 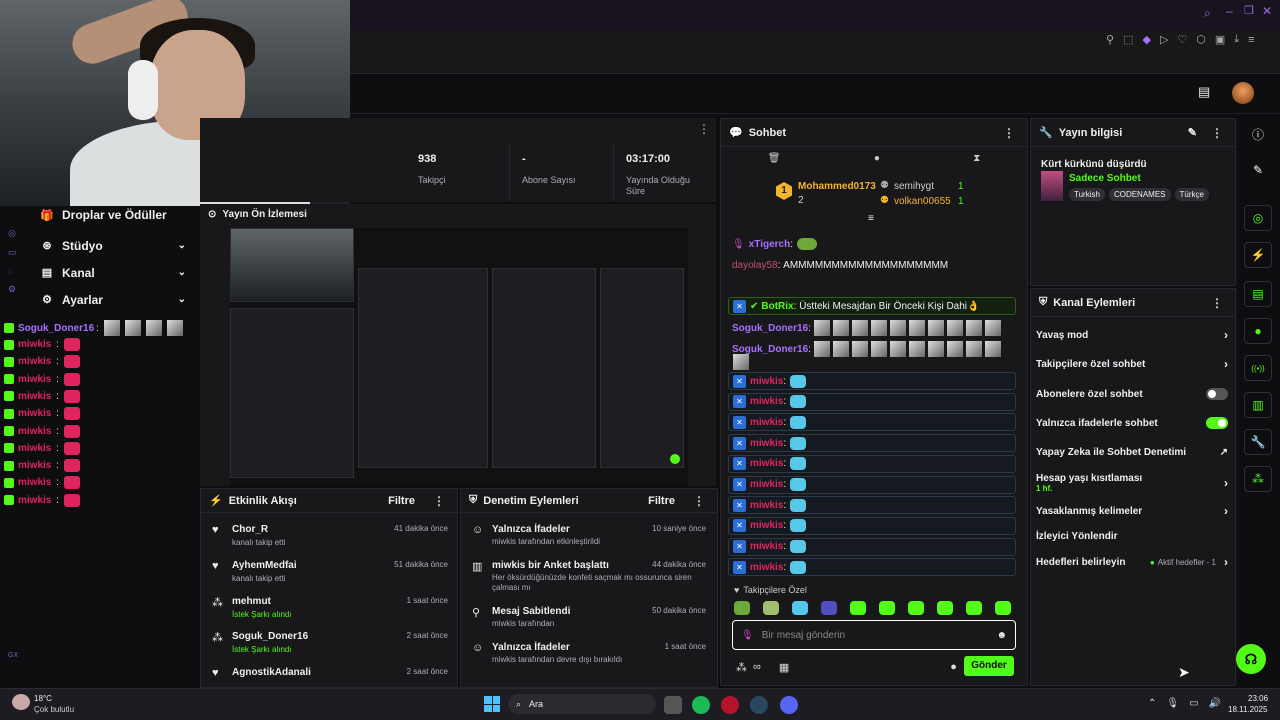 What do you see at coordinates (1110, 39) in the screenshot?
I see `pin-icon: ⚲` at bounding box center [1110, 39].